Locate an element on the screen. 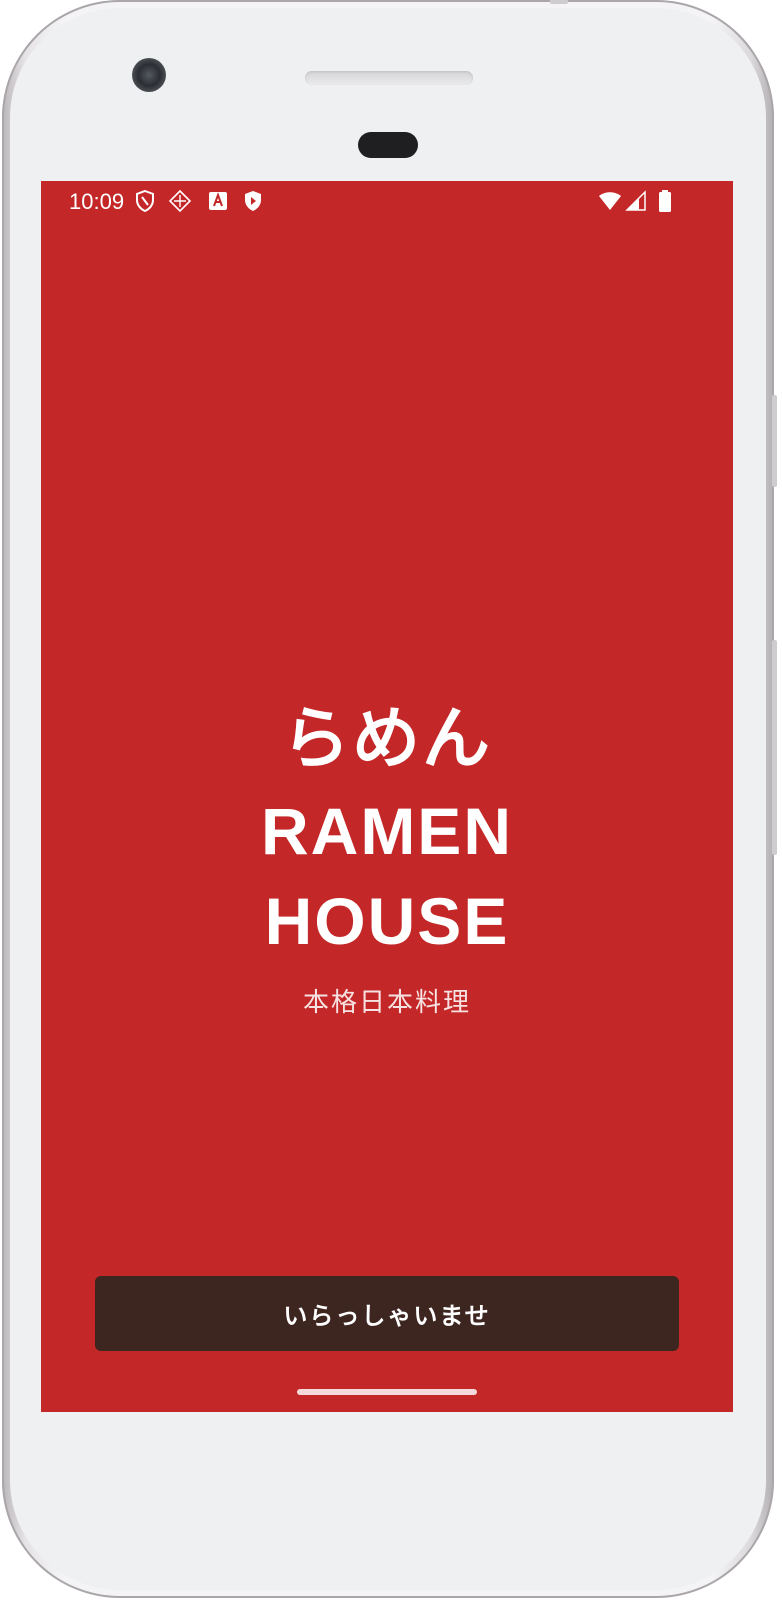 This screenshot has height=1600, width=782. title-japanese: らめん is located at coordinates (386, 739).